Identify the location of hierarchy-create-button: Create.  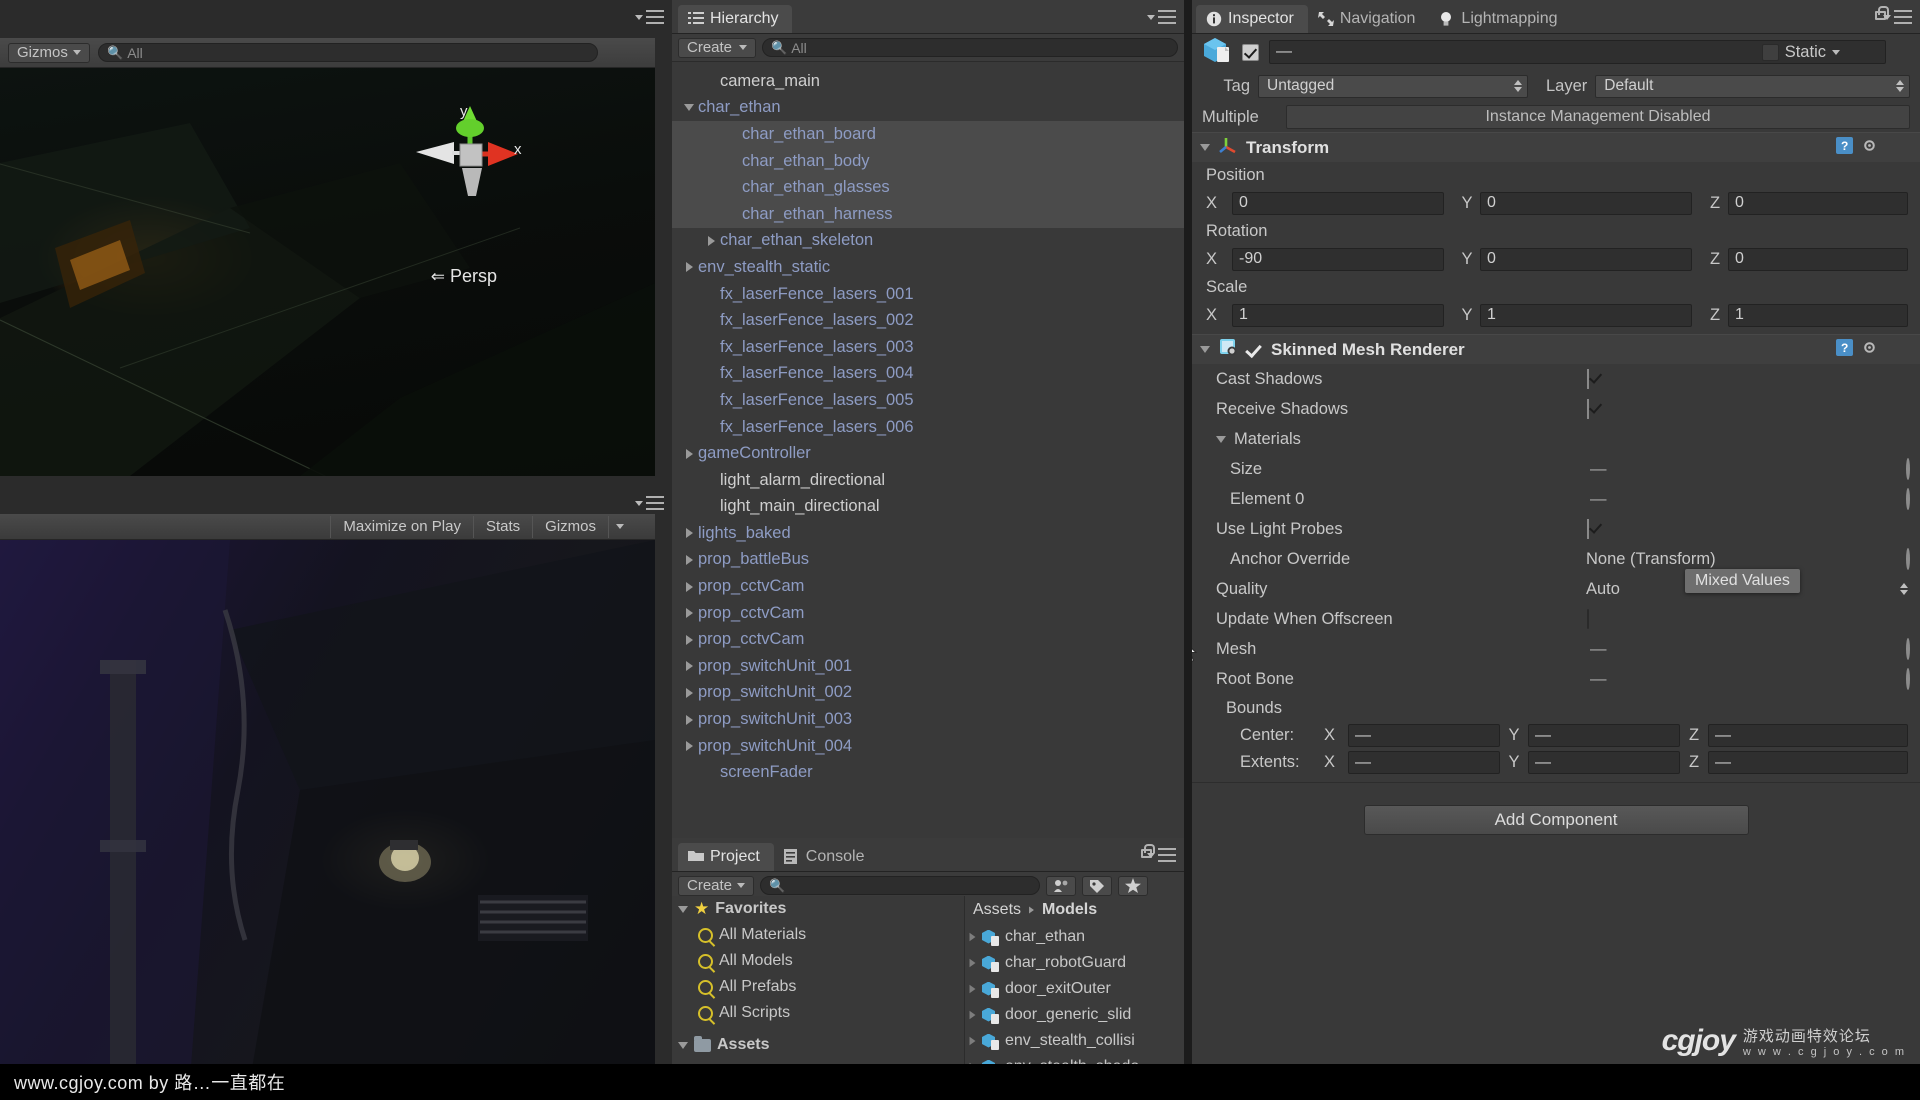
(717, 47).